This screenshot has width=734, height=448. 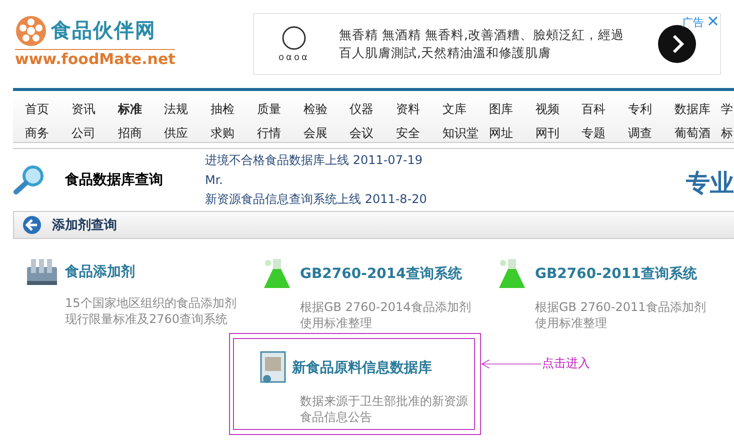 I want to click on nav-link: 网址, so click(x=512, y=133).